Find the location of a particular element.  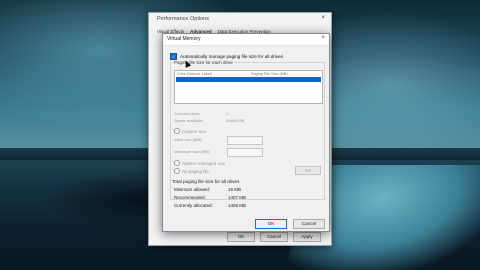

stat-label-minimum: Minimum allowed: is located at coordinates (192, 189).